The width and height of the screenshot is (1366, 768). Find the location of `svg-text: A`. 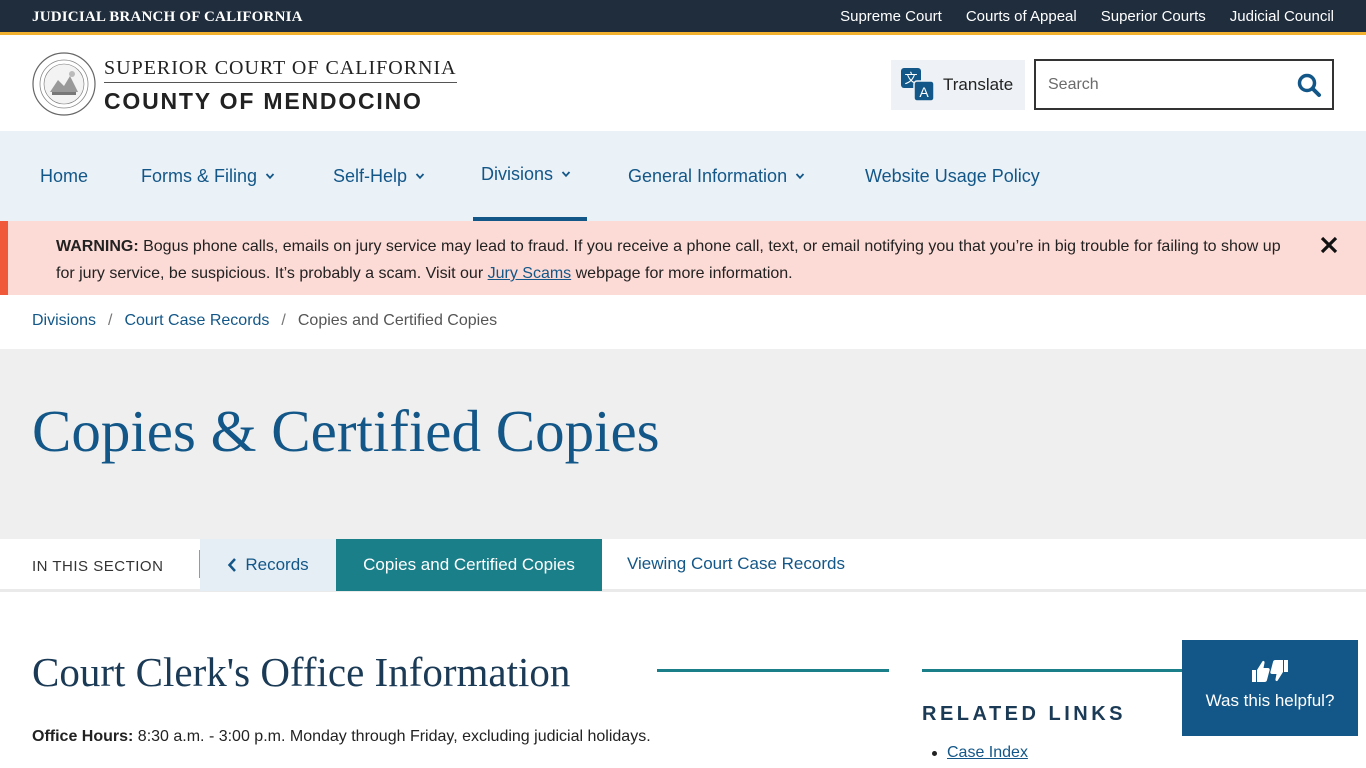

svg-text: A is located at coordinates (924, 92).